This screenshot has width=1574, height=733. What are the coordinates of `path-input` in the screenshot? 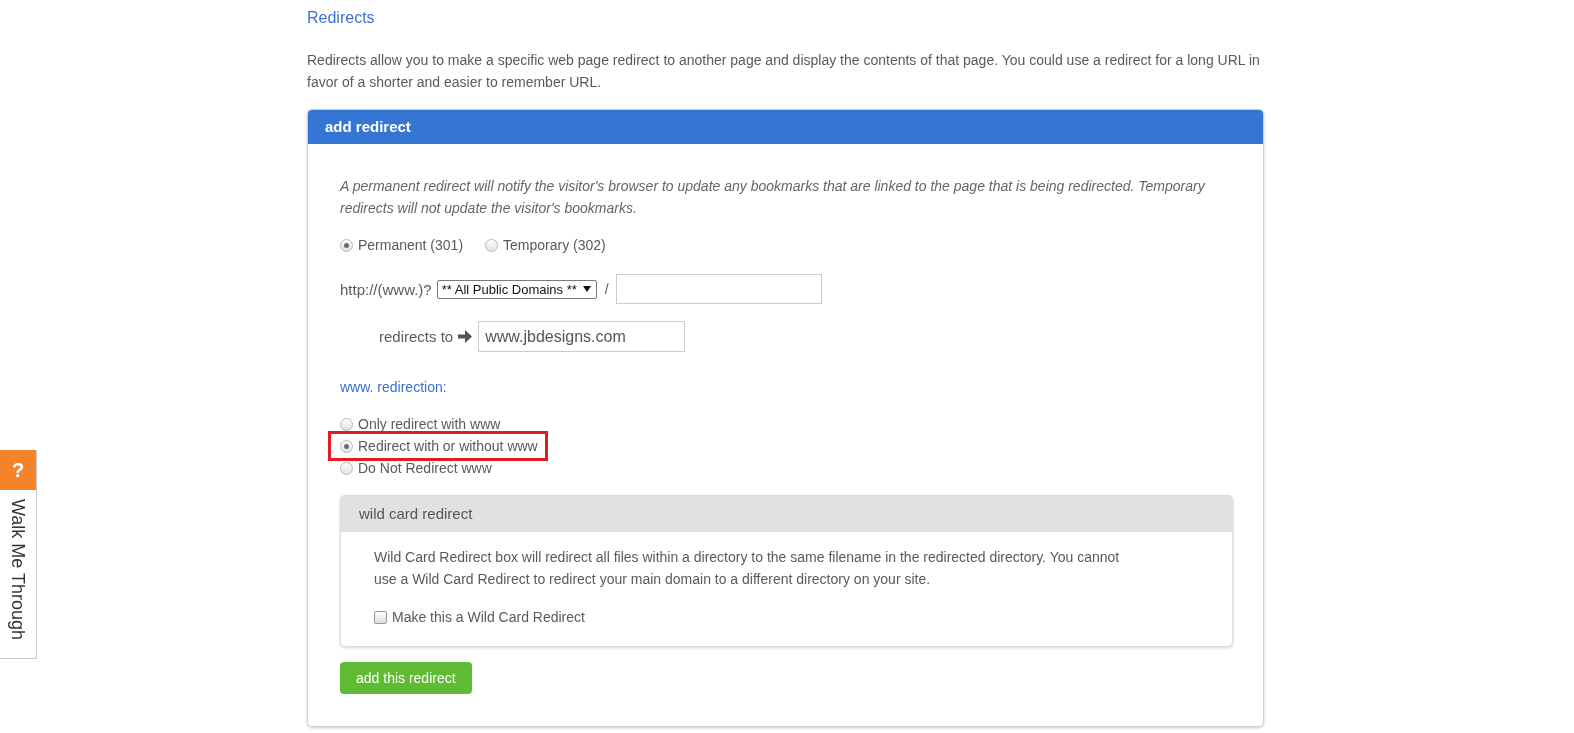 It's located at (718, 289).